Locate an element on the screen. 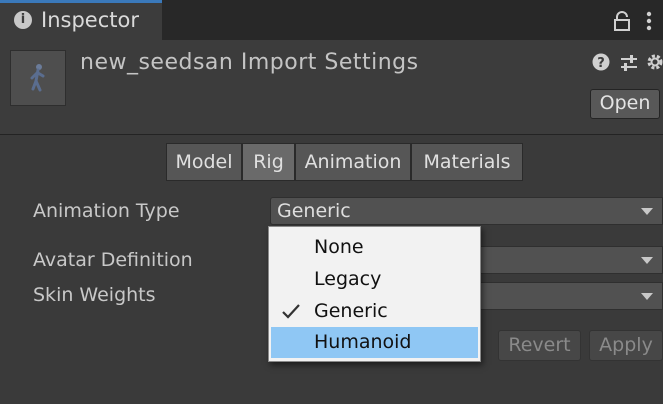 The image size is (663, 404). asset-thumbnail is located at coordinates (38, 78).